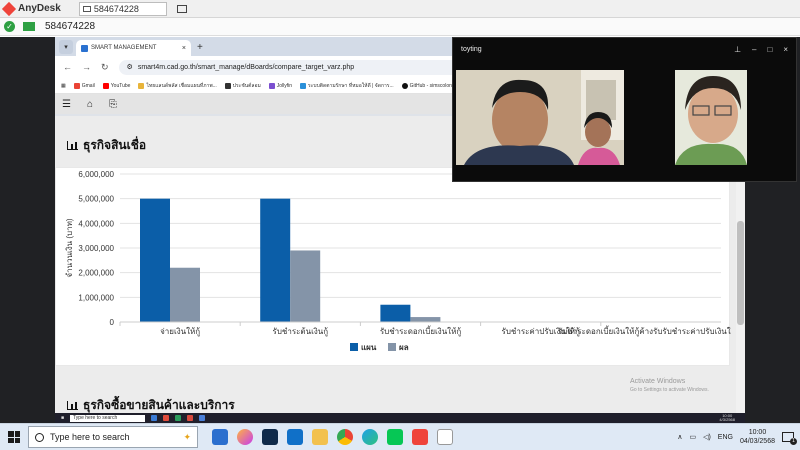  I want to click on clock-time: 10:00, so click(757, 432).